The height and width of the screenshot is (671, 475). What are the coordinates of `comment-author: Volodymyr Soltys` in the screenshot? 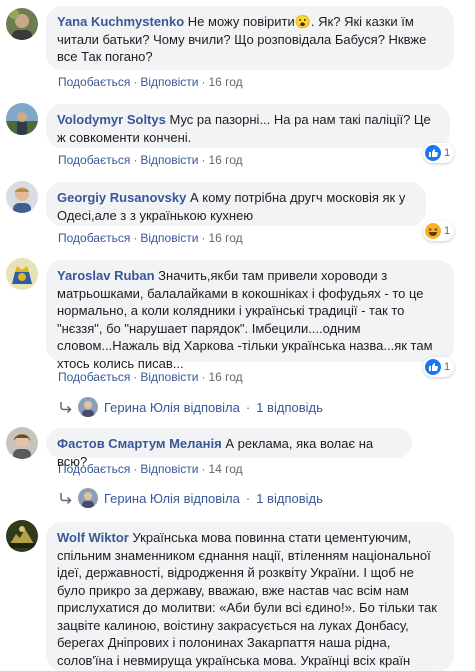 It's located at (111, 119).